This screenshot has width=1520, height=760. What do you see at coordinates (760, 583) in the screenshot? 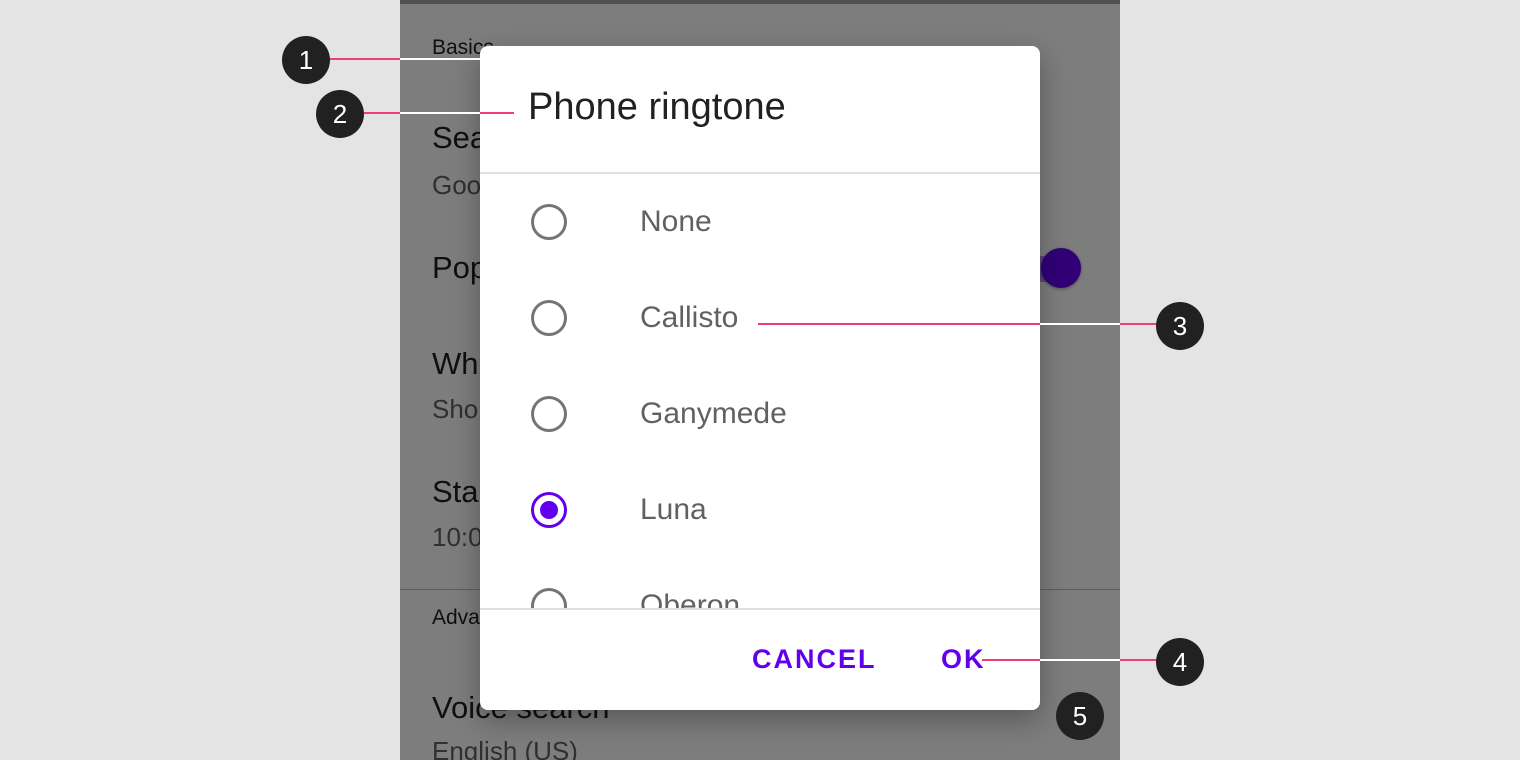
I see `option-row: Oberon` at bounding box center [760, 583].